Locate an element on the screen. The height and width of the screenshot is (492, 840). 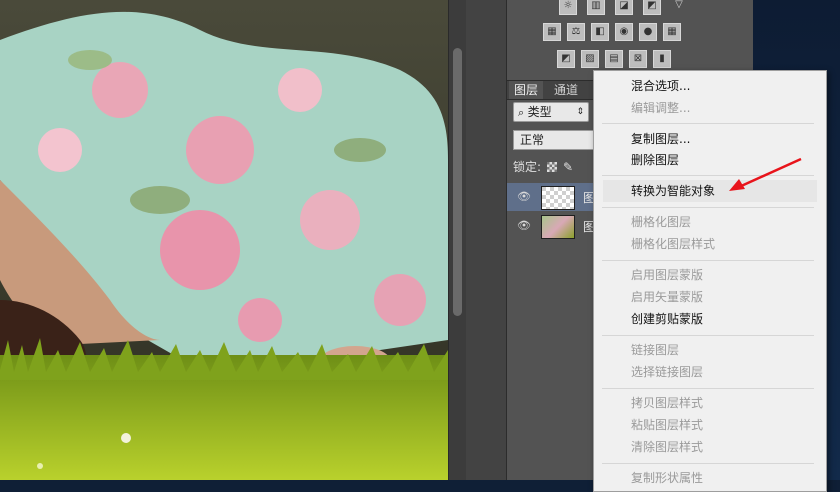
gradient-map-icon: ▮ is located at coordinates (662, 59).